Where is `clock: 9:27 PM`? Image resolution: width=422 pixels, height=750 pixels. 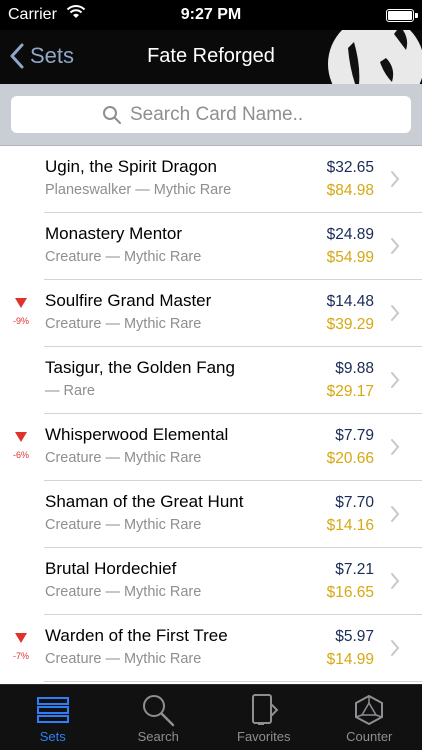
clock: 9:27 PM is located at coordinates (211, 14).